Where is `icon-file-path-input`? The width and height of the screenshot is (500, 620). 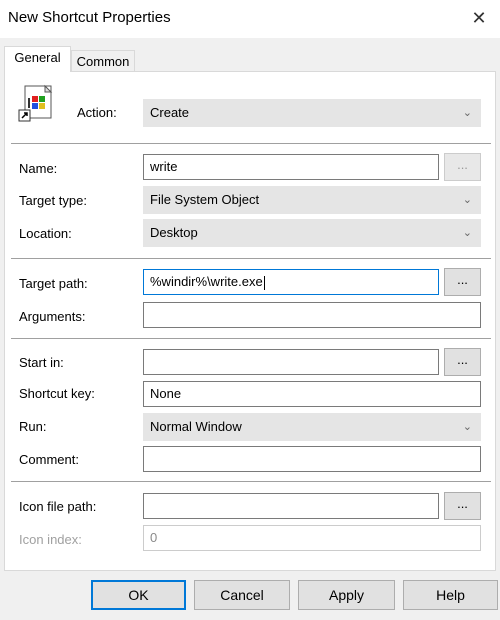 icon-file-path-input is located at coordinates (291, 506).